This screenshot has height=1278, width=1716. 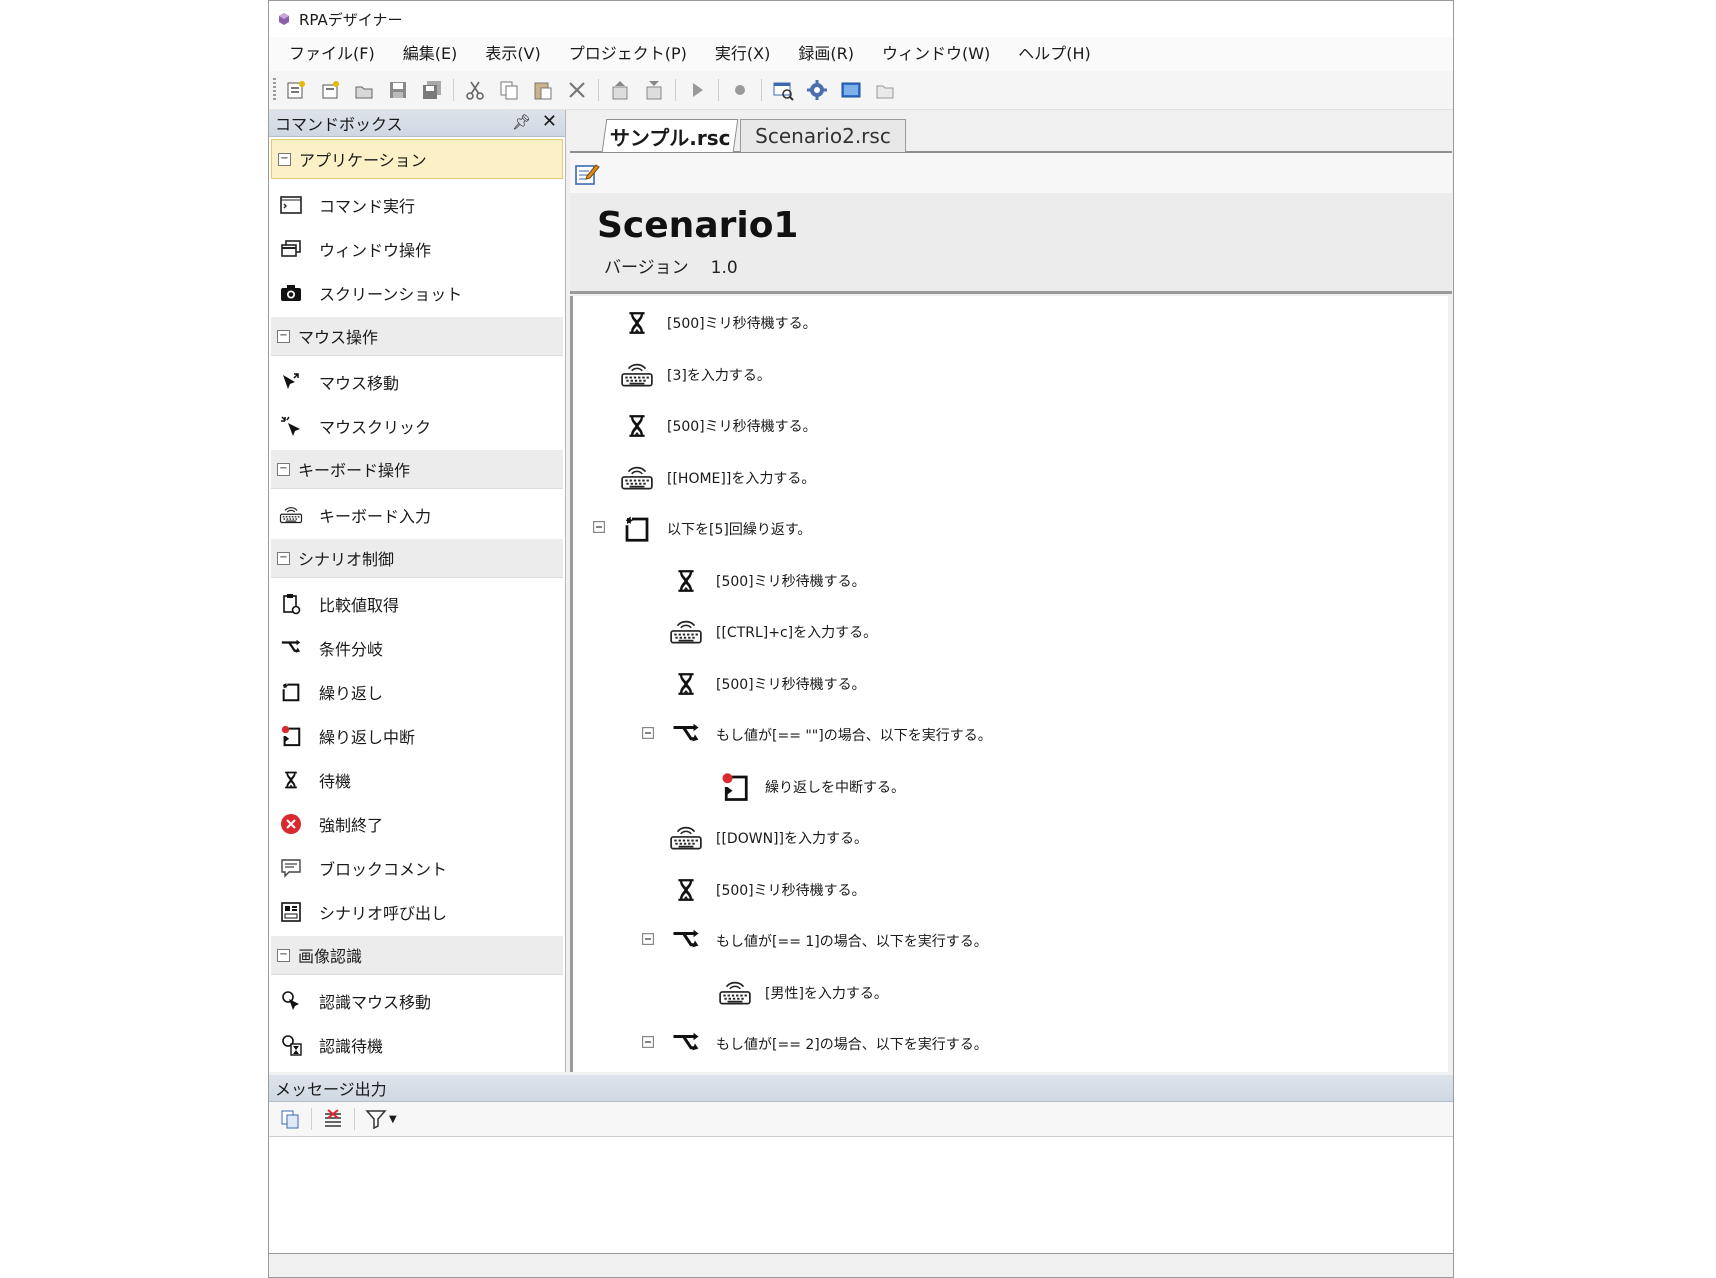 What do you see at coordinates (697, 90) in the screenshot?
I see `run-icon` at bounding box center [697, 90].